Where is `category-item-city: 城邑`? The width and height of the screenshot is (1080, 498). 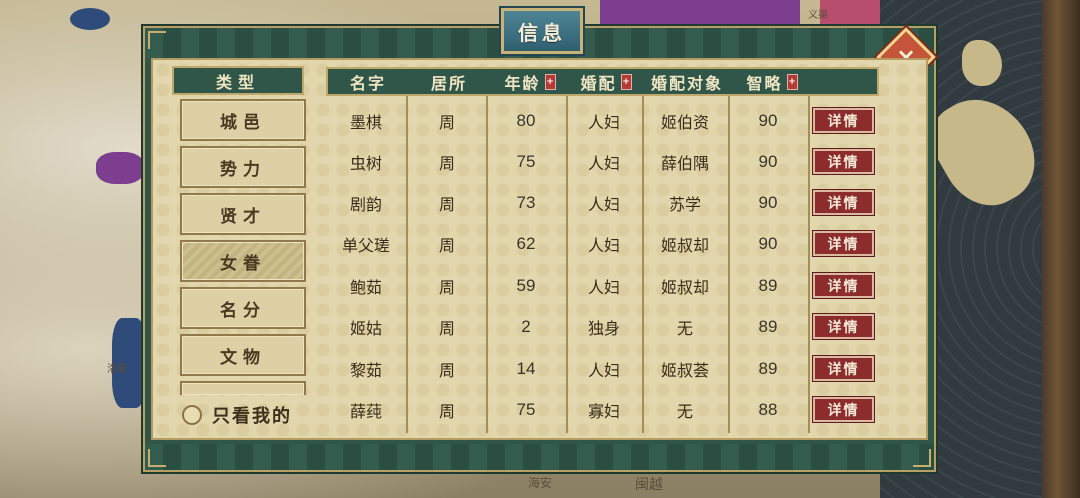
category-item-city: 城邑 is located at coordinates (243, 120).